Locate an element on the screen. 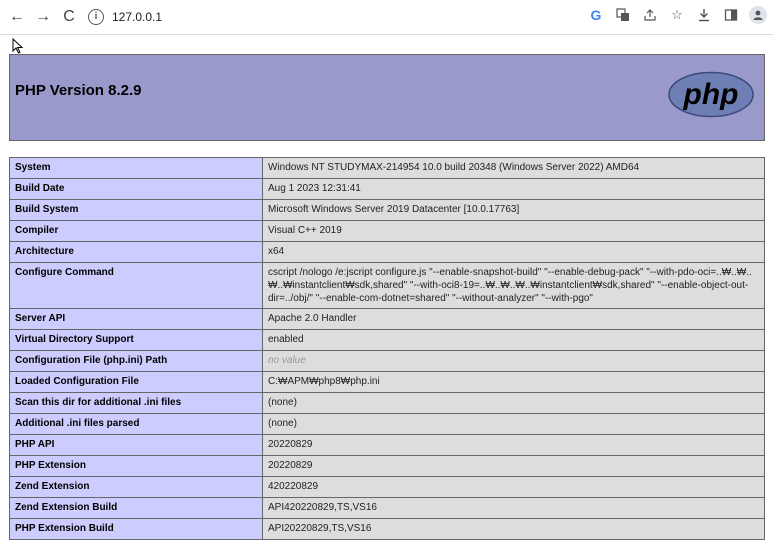 This screenshot has width=773, height=540. browser-toolbar: ← → C i 127.0.0.1 G ☆ is located at coordinates (386, 17).